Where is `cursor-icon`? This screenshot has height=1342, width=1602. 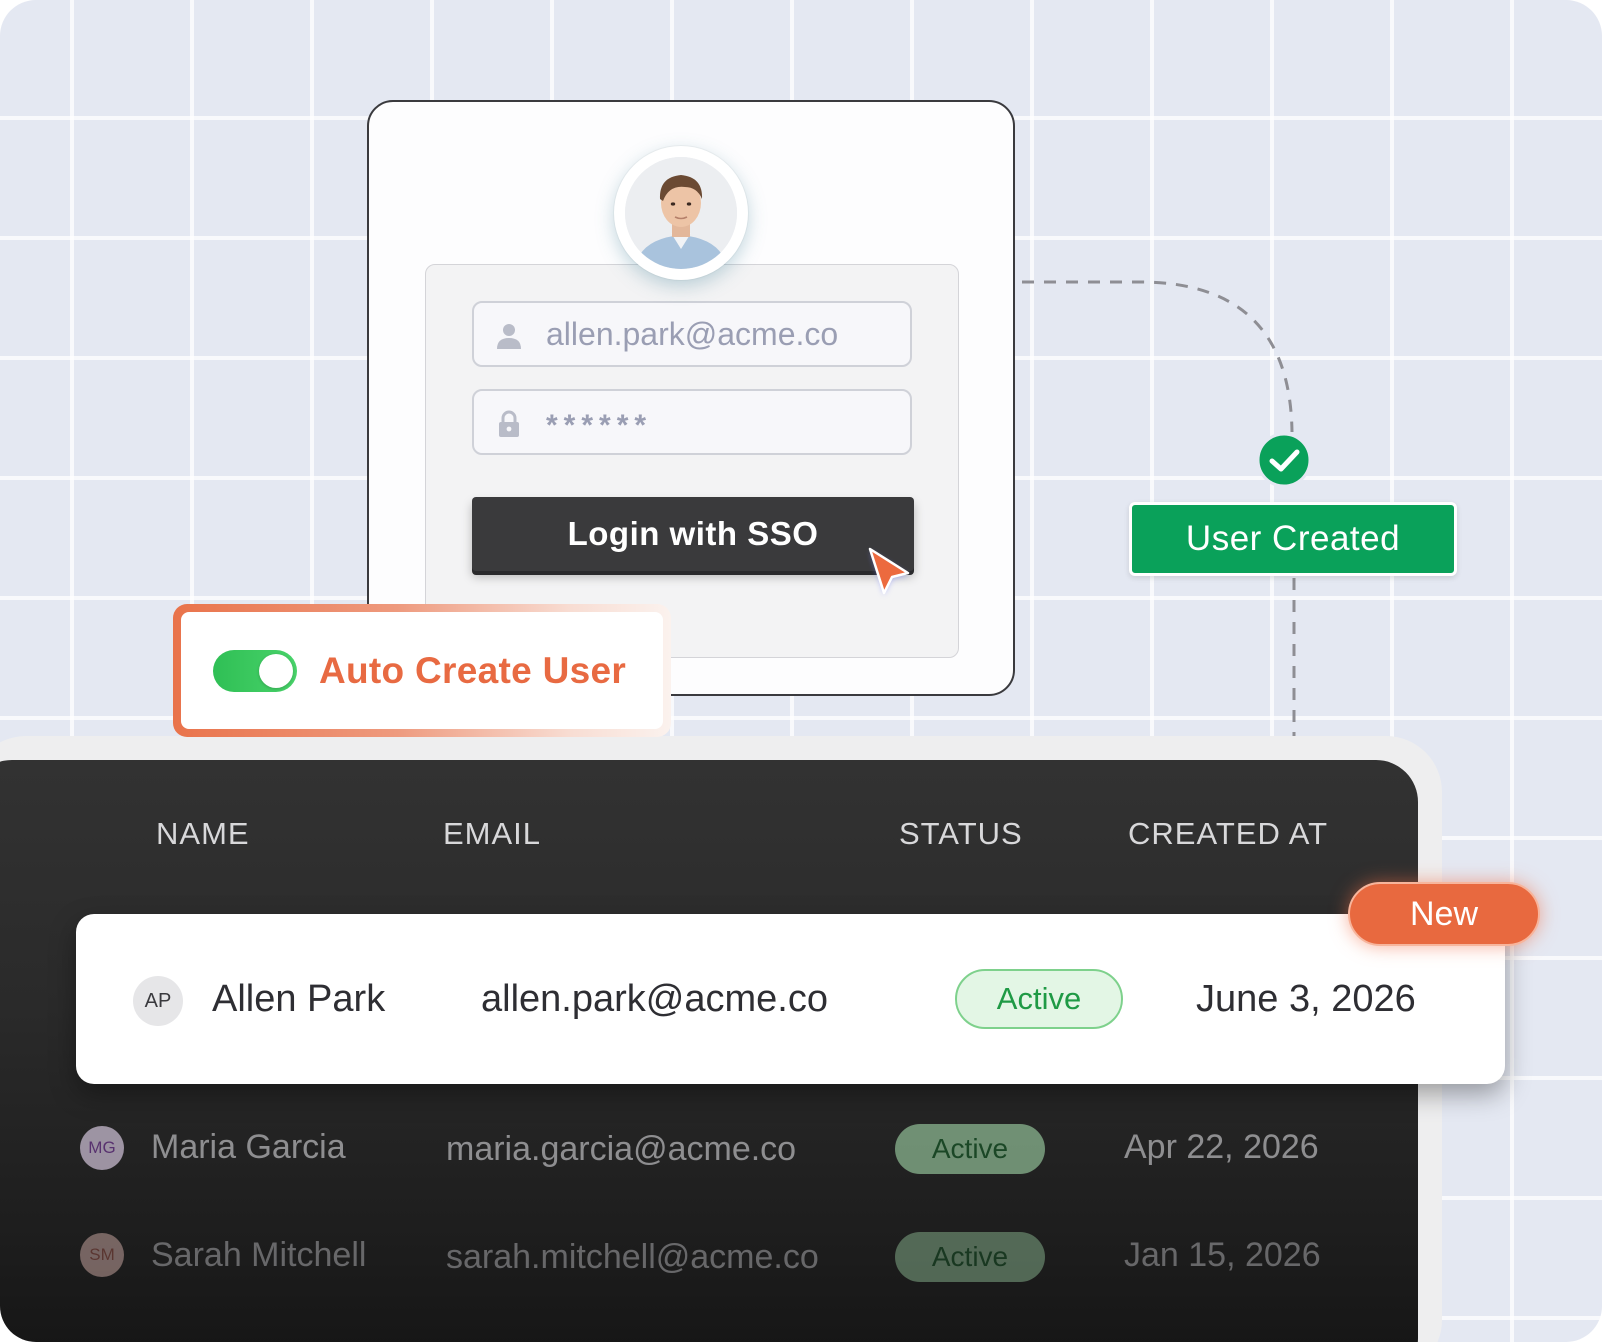
cursor-icon is located at coordinates (889, 571).